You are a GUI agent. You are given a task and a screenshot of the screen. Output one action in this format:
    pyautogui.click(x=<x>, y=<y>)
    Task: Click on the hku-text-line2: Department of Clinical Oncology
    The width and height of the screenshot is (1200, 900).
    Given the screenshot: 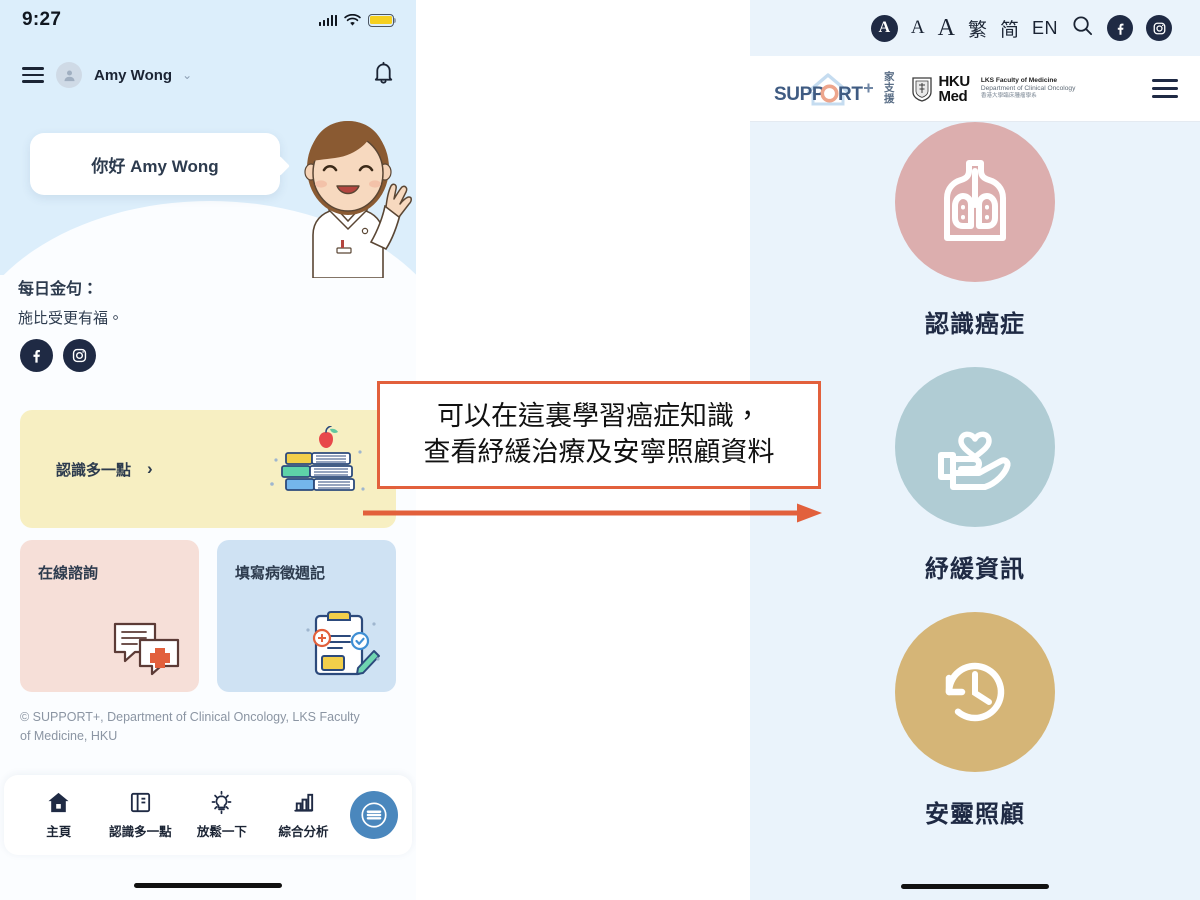 What is the action you would take?
    pyautogui.click(x=1028, y=89)
    